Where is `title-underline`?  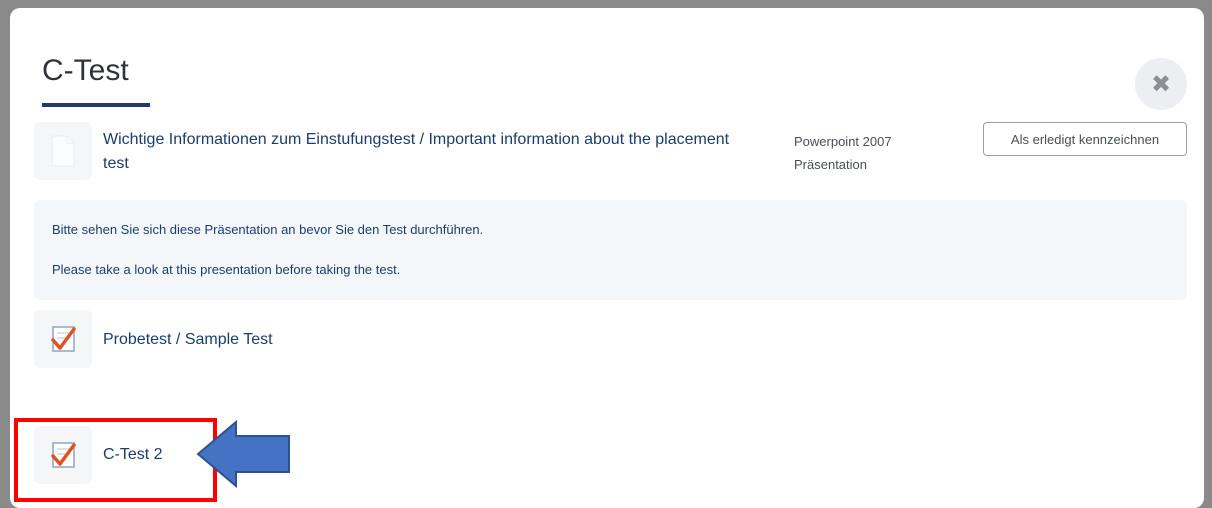
title-underline is located at coordinates (96, 105).